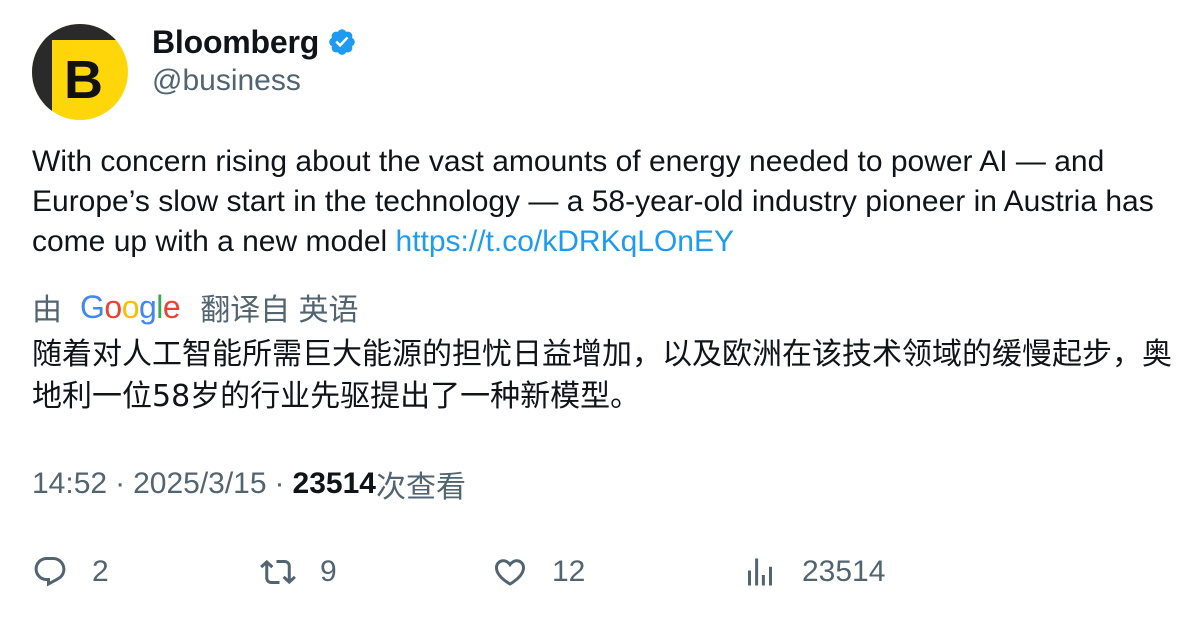  Describe the element at coordinates (538, 572) in the screenshot. I see `like-button: 12` at that location.